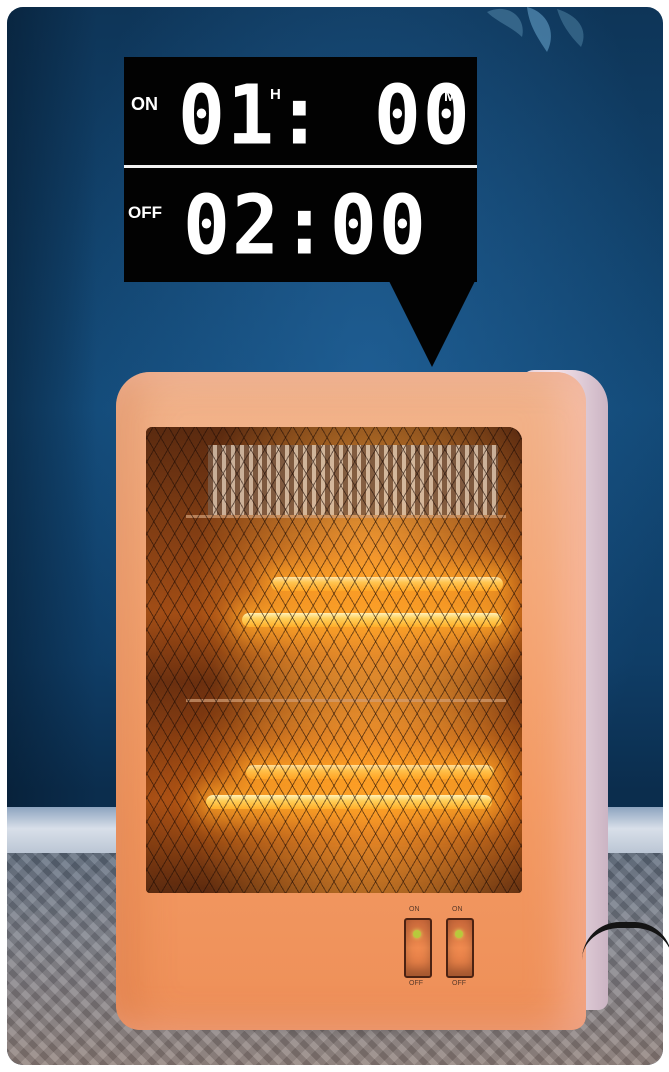 Image resolution: width=669 pixels, height=1072 pixels. What do you see at coordinates (275, 94) in the screenshot?
I see `hour-unit-label: H` at bounding box center [275, 94].